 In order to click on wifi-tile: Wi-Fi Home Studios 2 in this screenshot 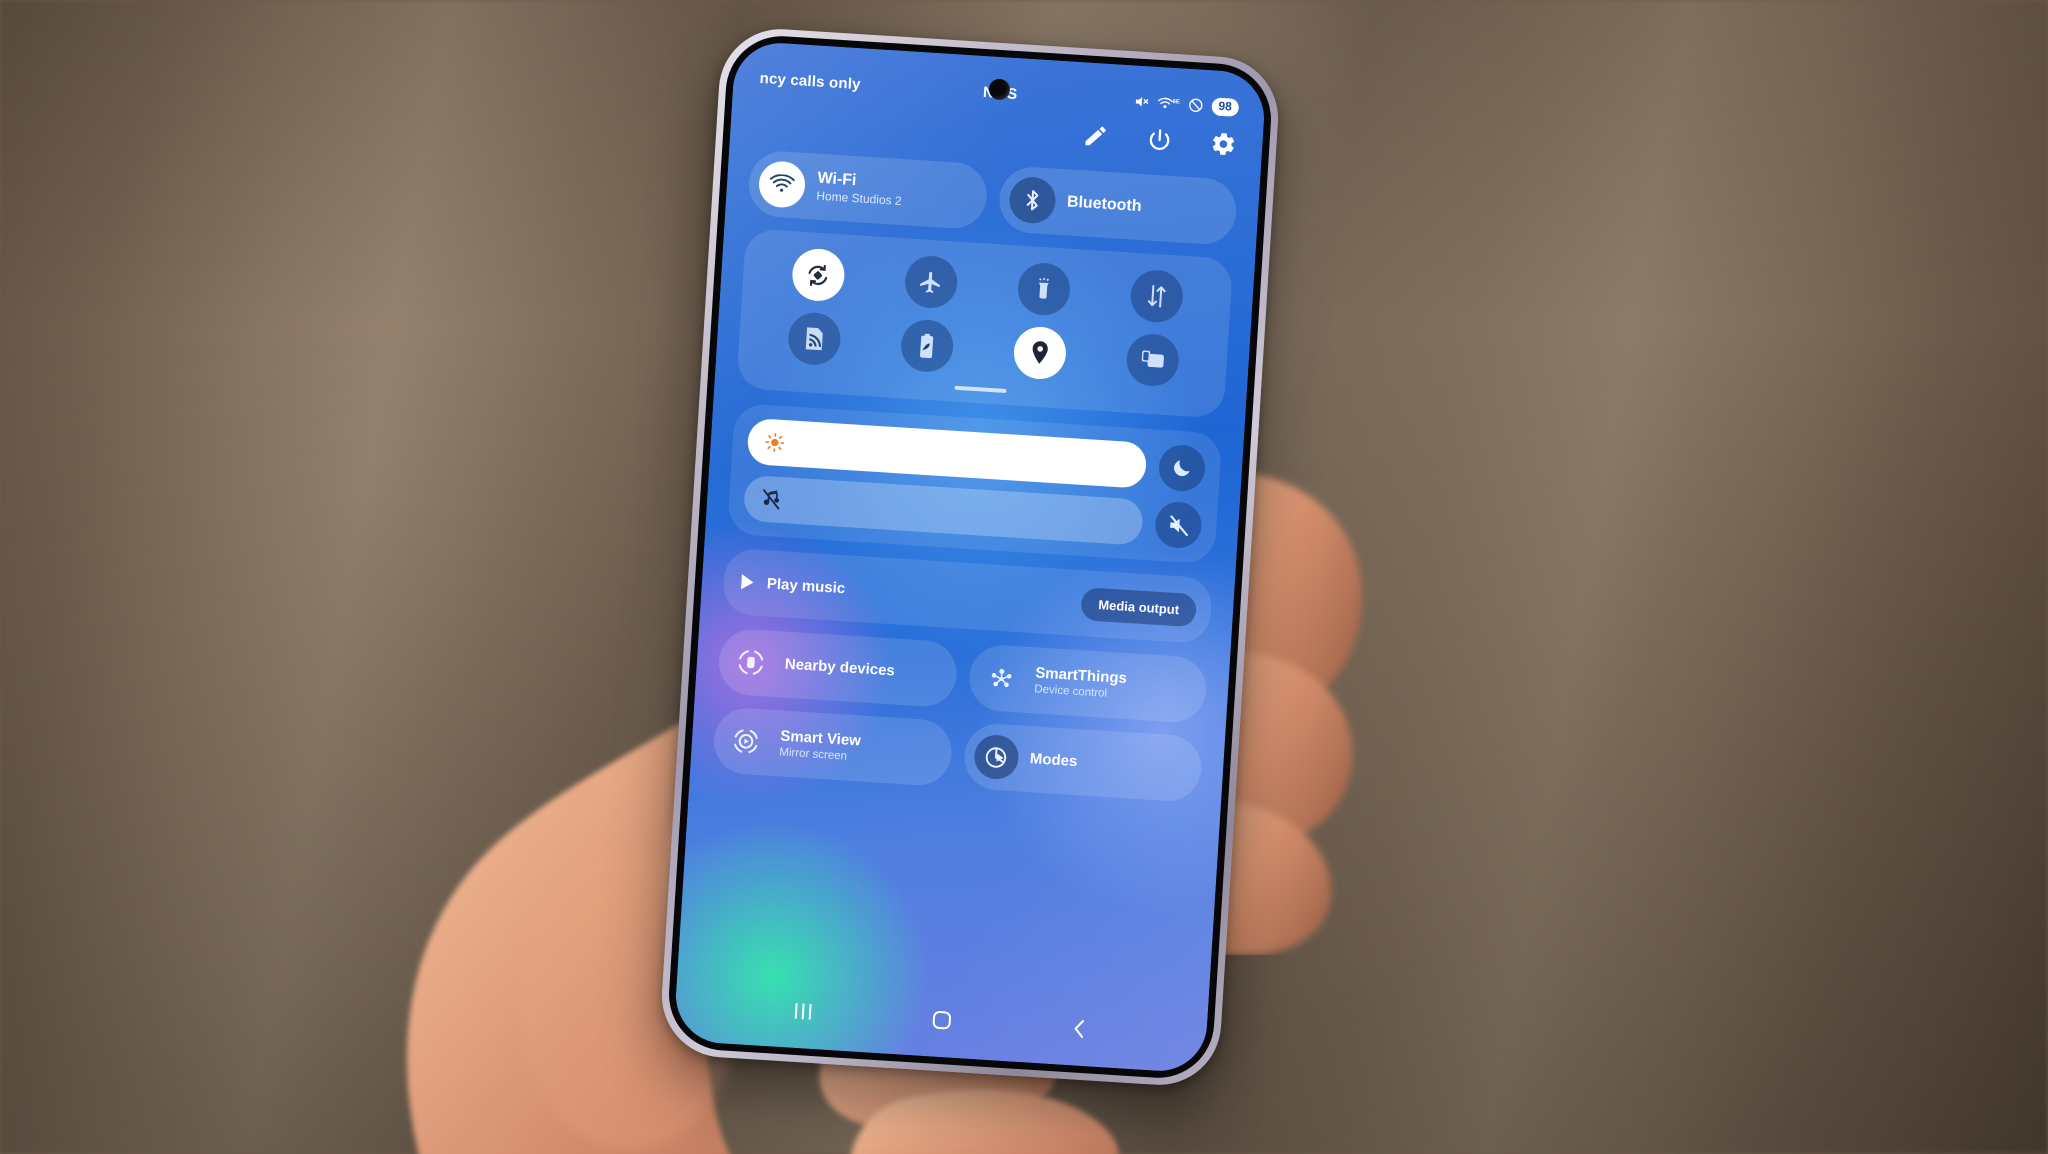, I will do `click(868, 190)`.